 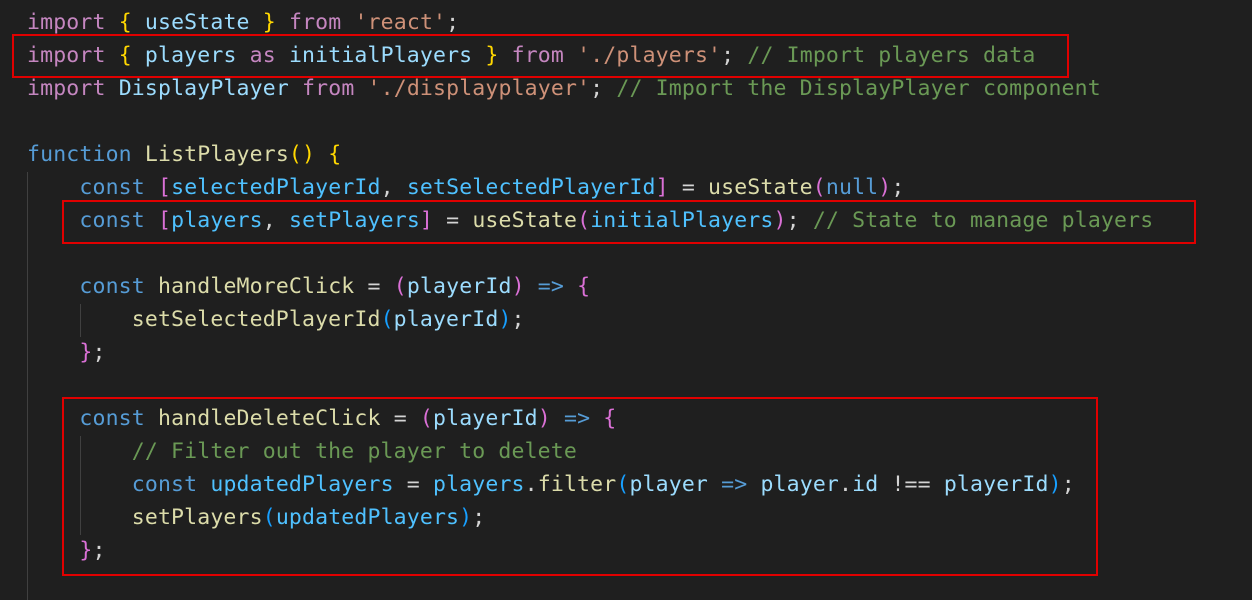 I want to click on code-token: =>, so click(x=550, y=286).